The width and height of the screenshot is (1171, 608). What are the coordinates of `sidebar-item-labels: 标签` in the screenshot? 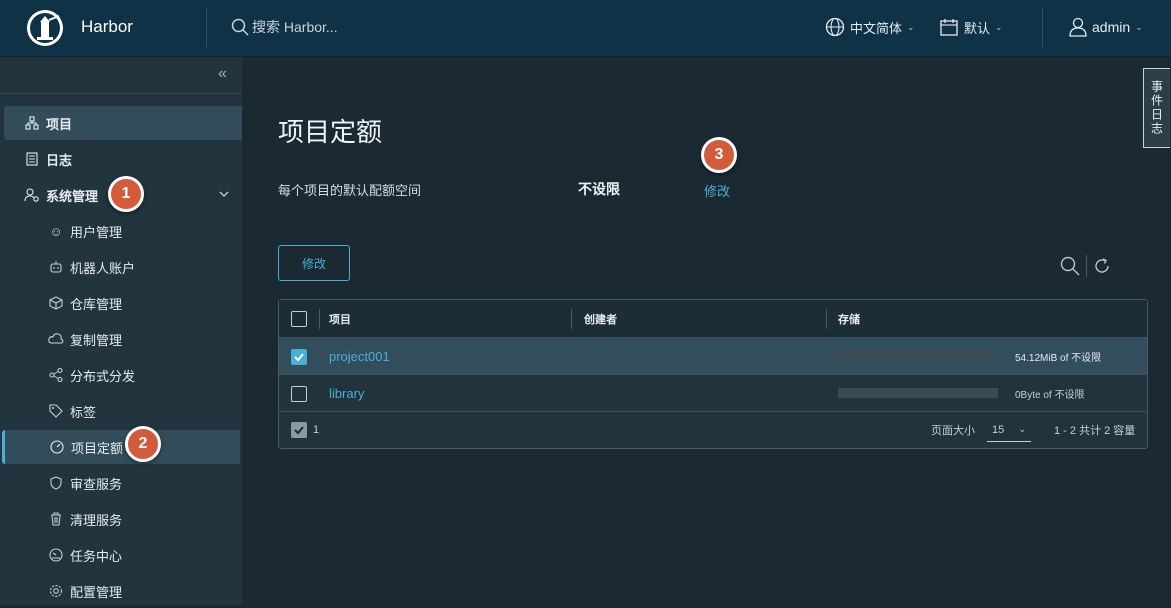 It's located at (123, 411).